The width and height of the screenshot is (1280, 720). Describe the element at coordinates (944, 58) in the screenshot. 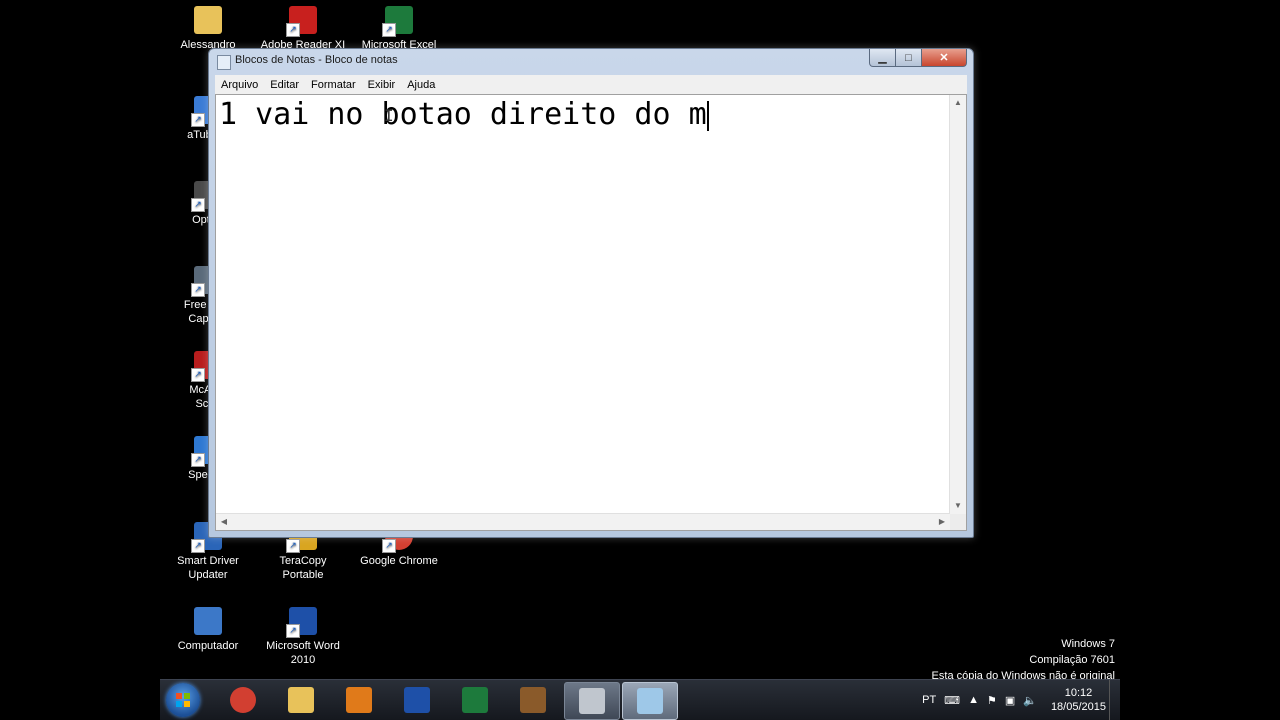

I see `close-button: ✕` at that location.